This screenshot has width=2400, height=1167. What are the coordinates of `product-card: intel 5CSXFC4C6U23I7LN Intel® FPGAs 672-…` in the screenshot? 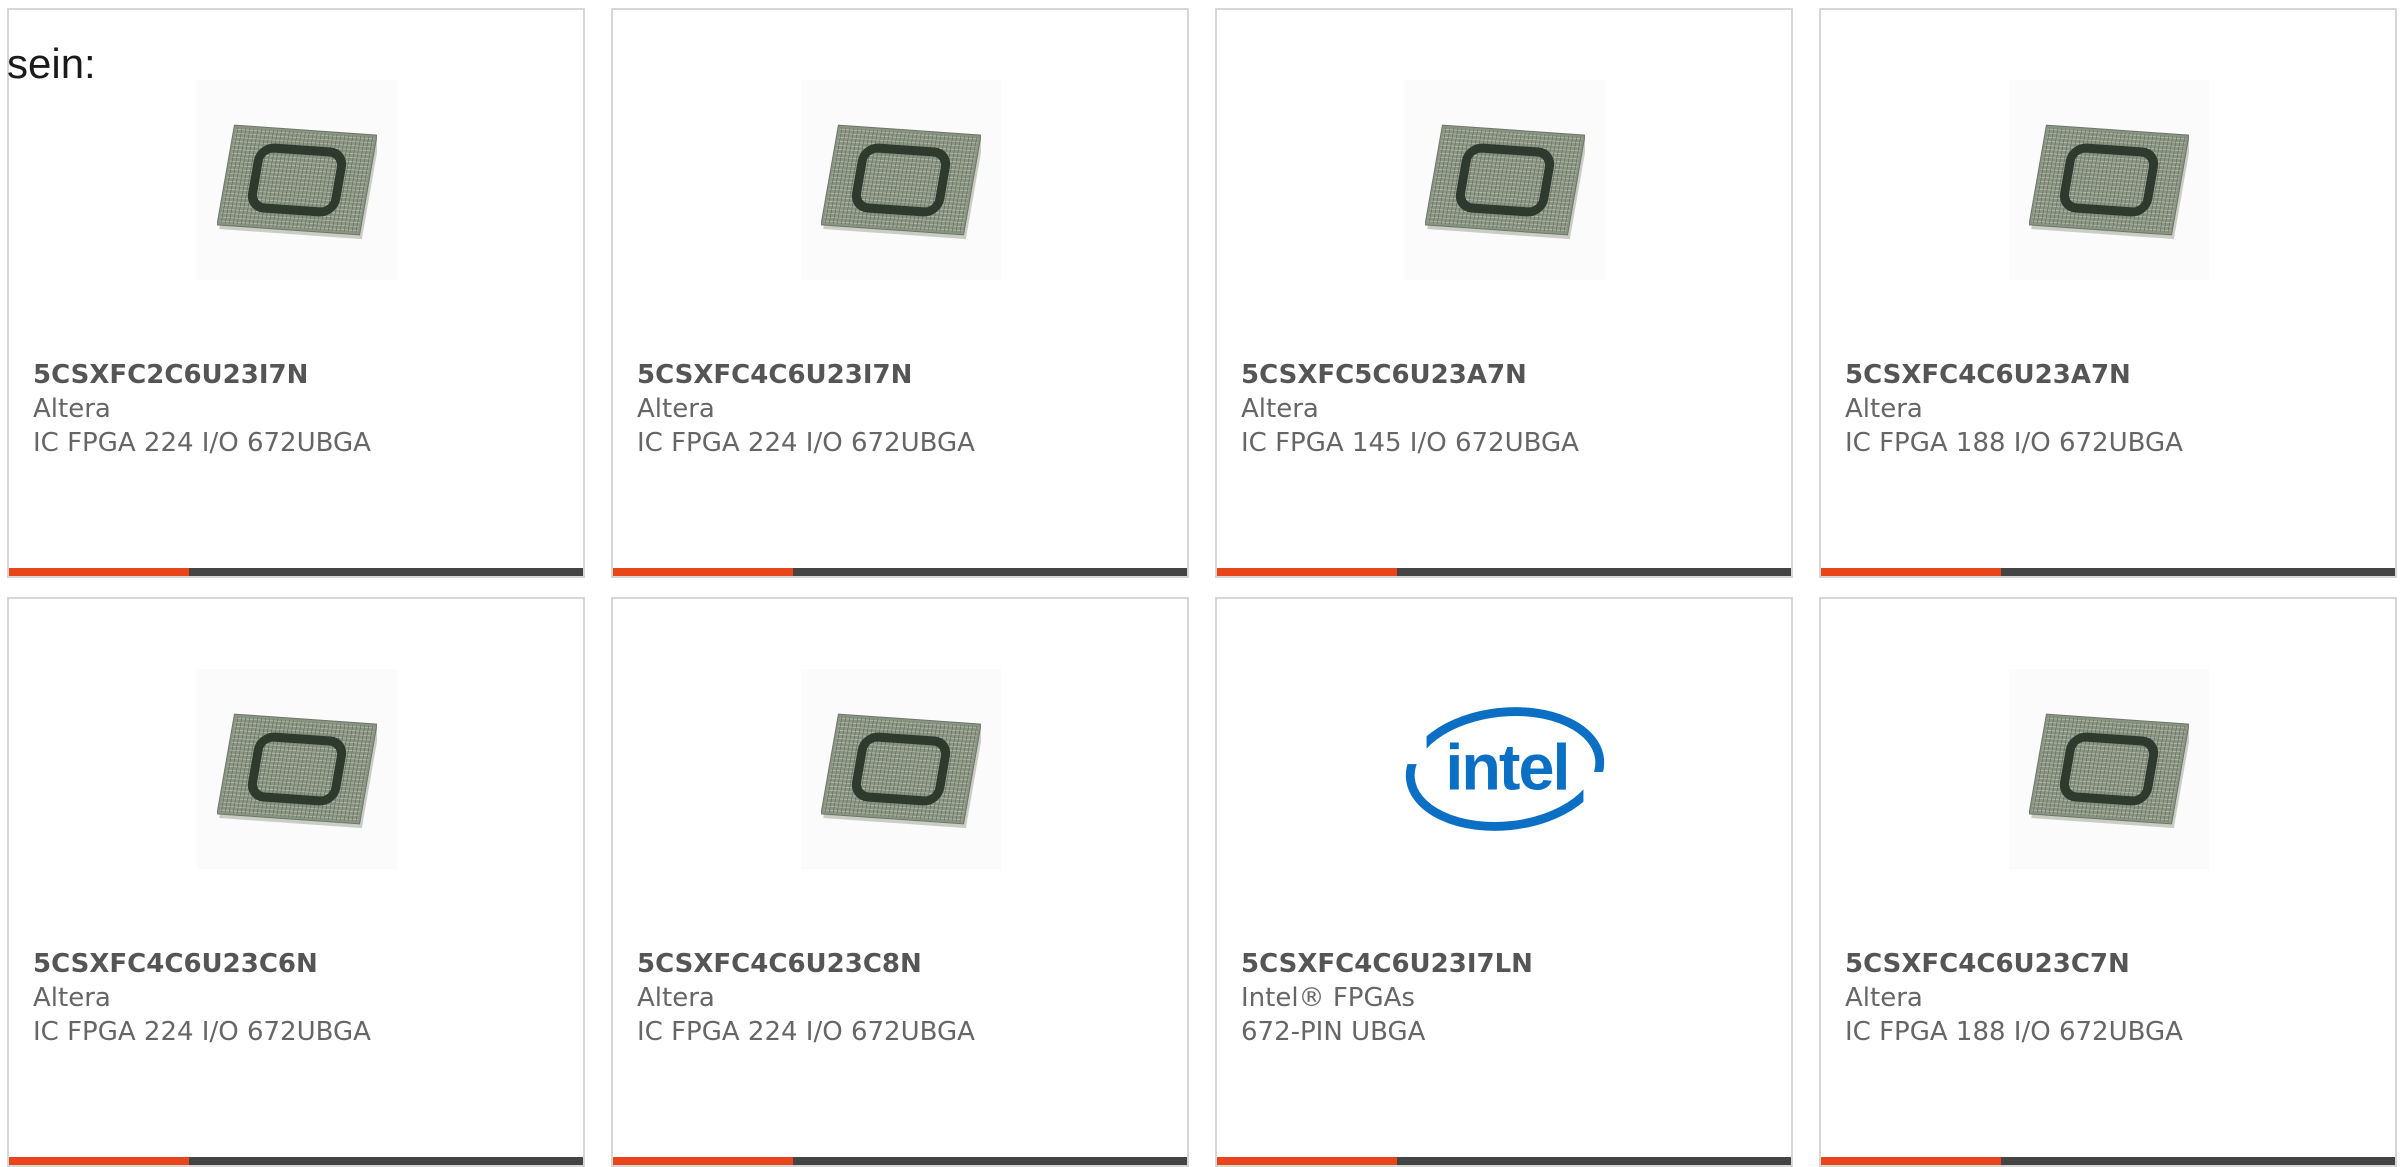 It's located at (1504, 882).